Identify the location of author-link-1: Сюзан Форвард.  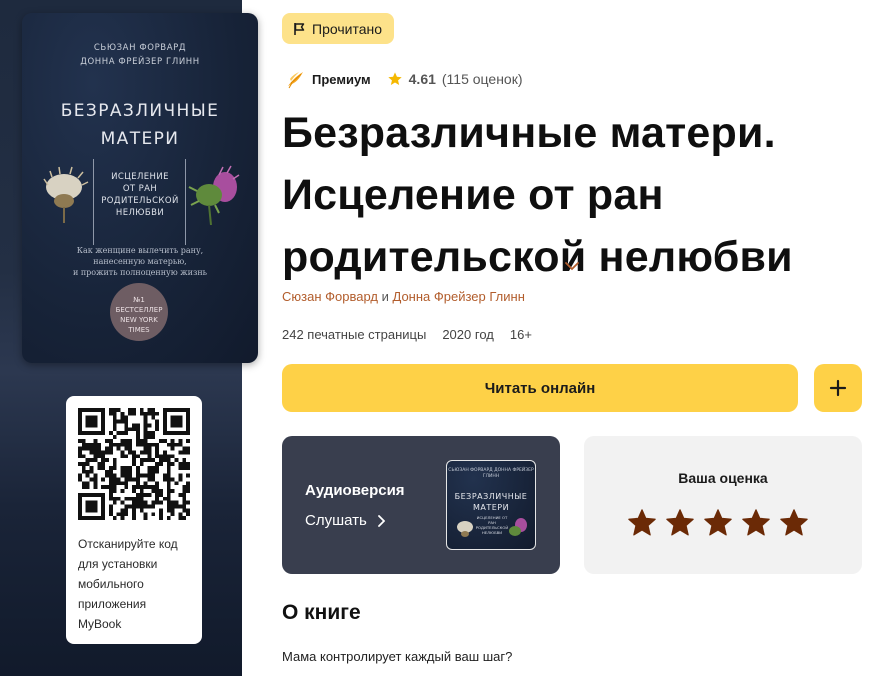
(330, 296).